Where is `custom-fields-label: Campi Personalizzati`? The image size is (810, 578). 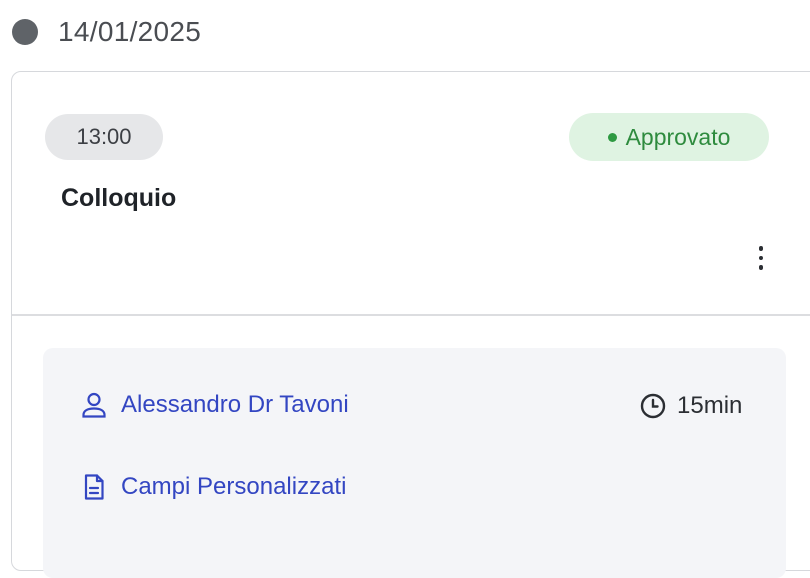
custom-fields-label: Campi Personalizzati is located at coordinates (234, 486).